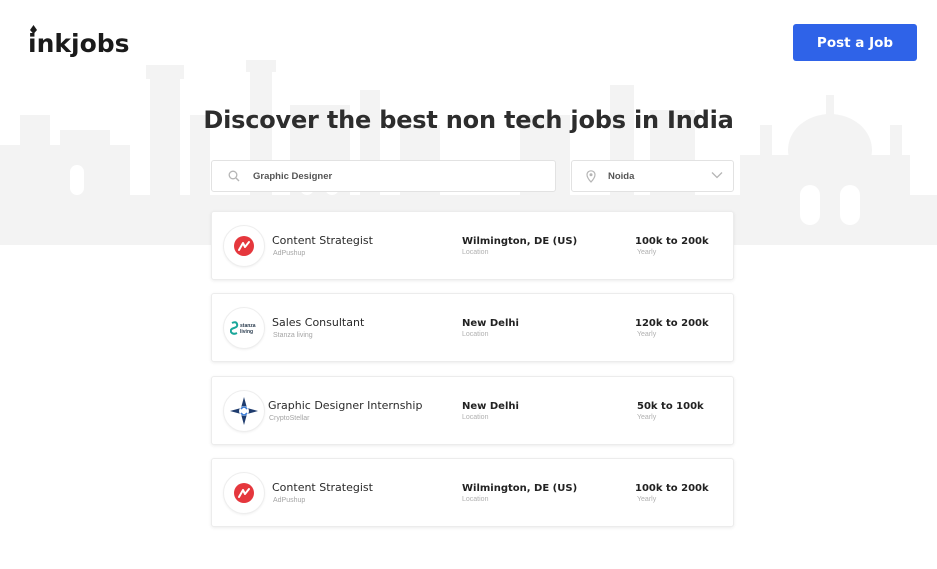 The height and width of the screenshot is (569, 937). Describe the element at coordinates (293, 335) in the screenshot. I see `job-company: Stanza living` at that location.